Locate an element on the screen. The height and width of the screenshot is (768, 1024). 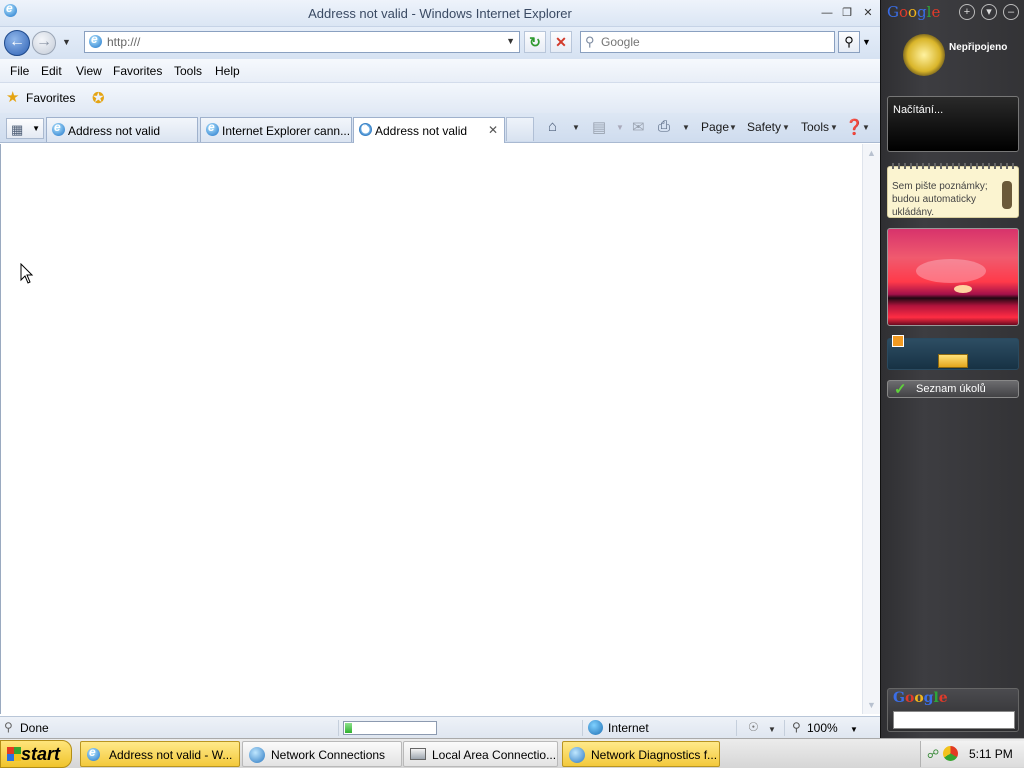
search-box: ⚲ is located at coordinates (707, 42).